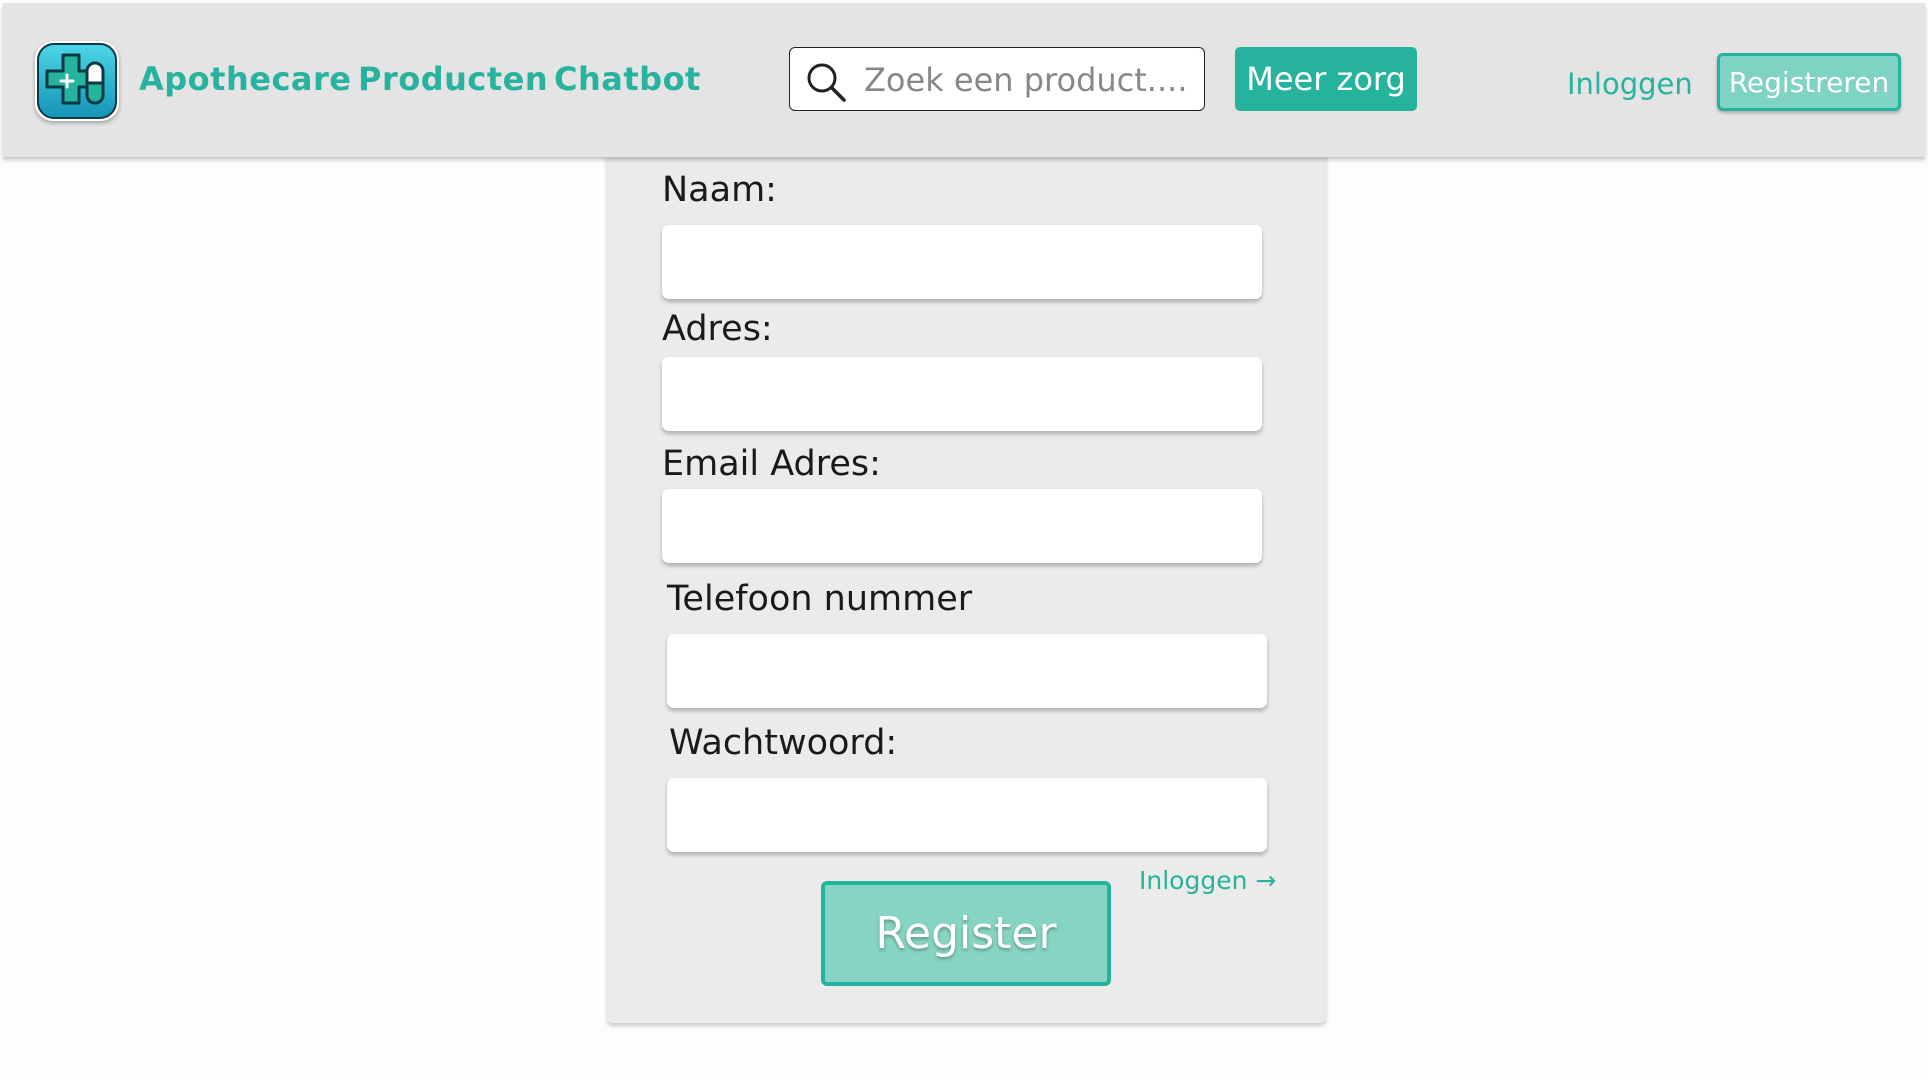  What do you see at coordinates (719, 190) in the screenshot?
I see `name-label: Naam:` at bounding box center [719, 190].